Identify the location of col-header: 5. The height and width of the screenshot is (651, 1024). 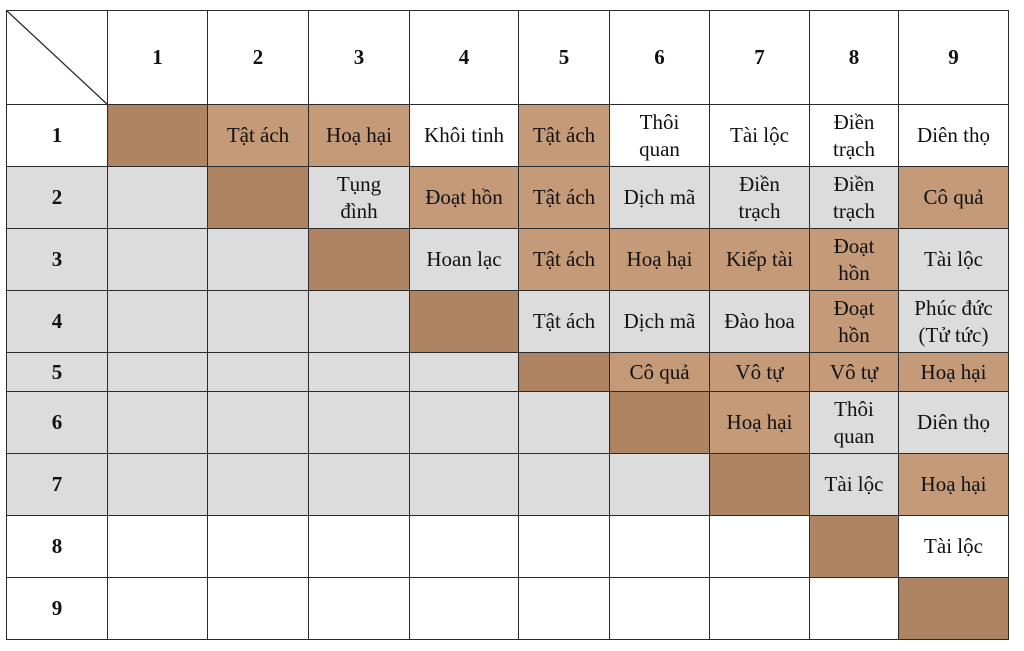
(564, 57).